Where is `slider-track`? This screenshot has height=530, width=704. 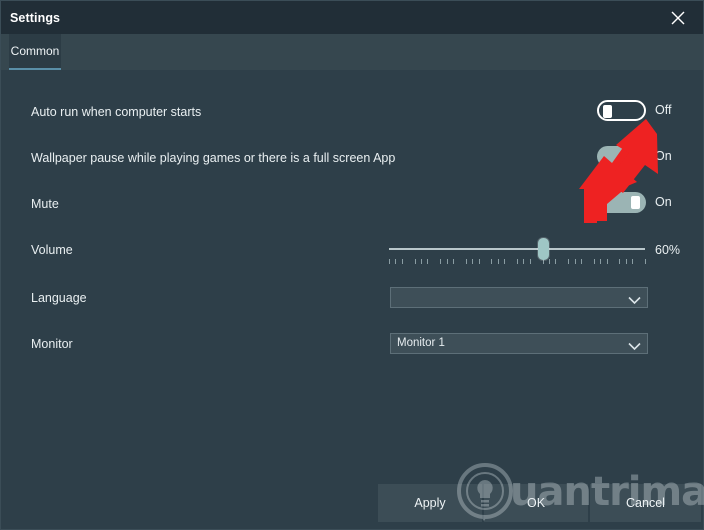
slider-track is located at coordinates (517, 249).